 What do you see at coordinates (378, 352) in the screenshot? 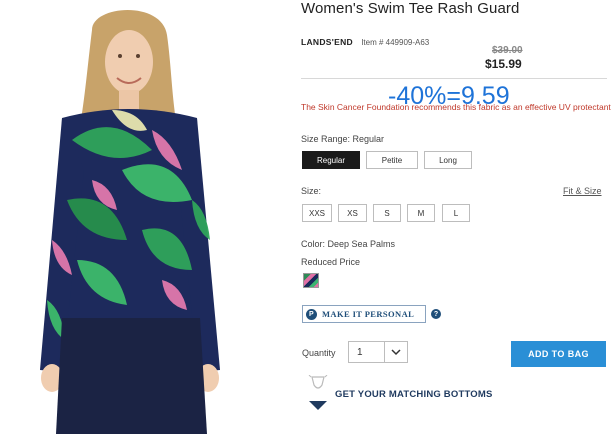
I see `quantity-select: 1` at bounding box center [378, 352].